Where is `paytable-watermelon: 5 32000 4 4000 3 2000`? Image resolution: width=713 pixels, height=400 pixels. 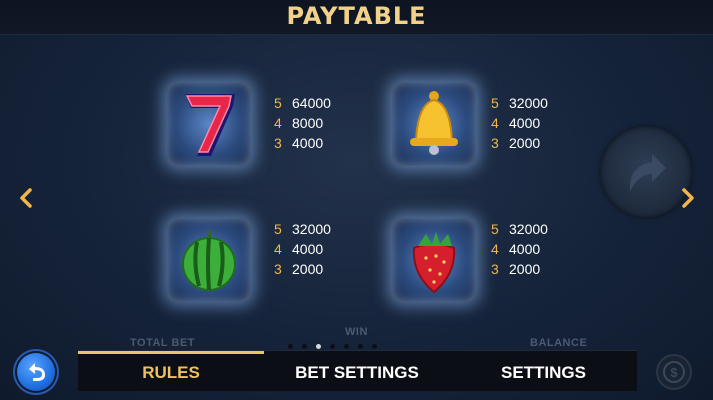 paytable-watermelon: 5 32000 4 4000 3 2000 is located at coordinates (302, 249).